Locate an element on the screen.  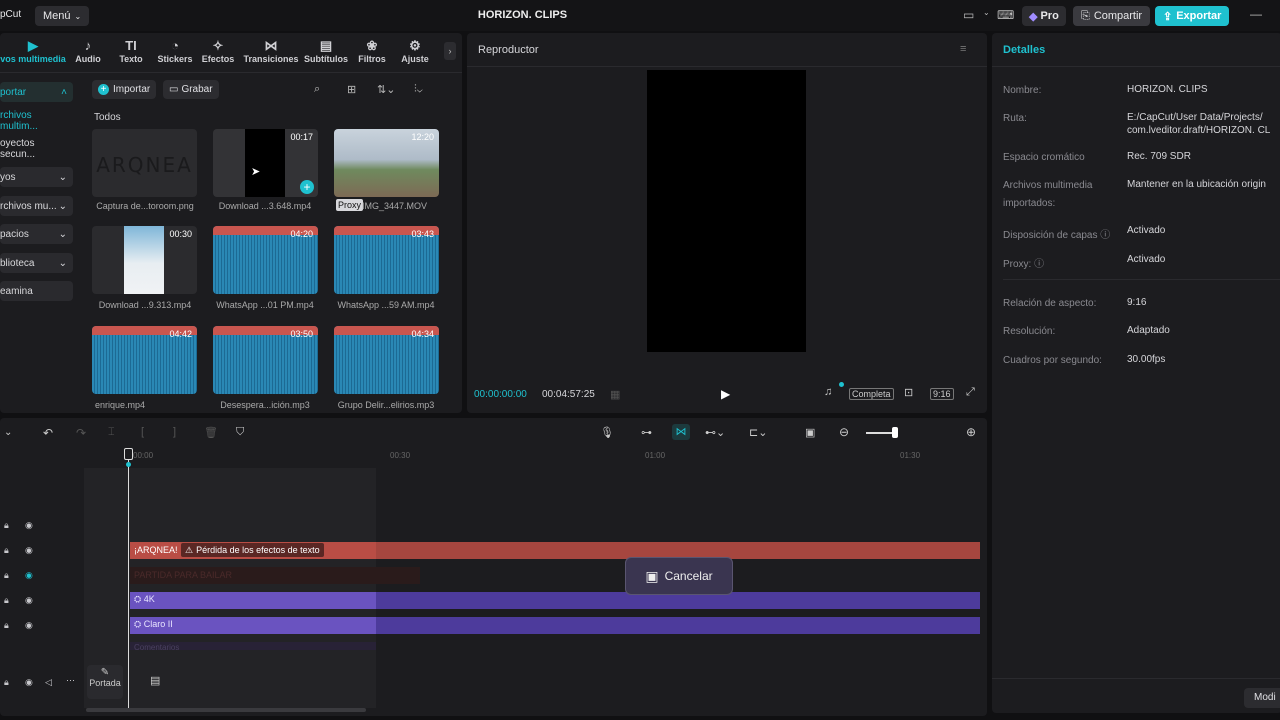
effect-clip is located at coordinates (253, 600).